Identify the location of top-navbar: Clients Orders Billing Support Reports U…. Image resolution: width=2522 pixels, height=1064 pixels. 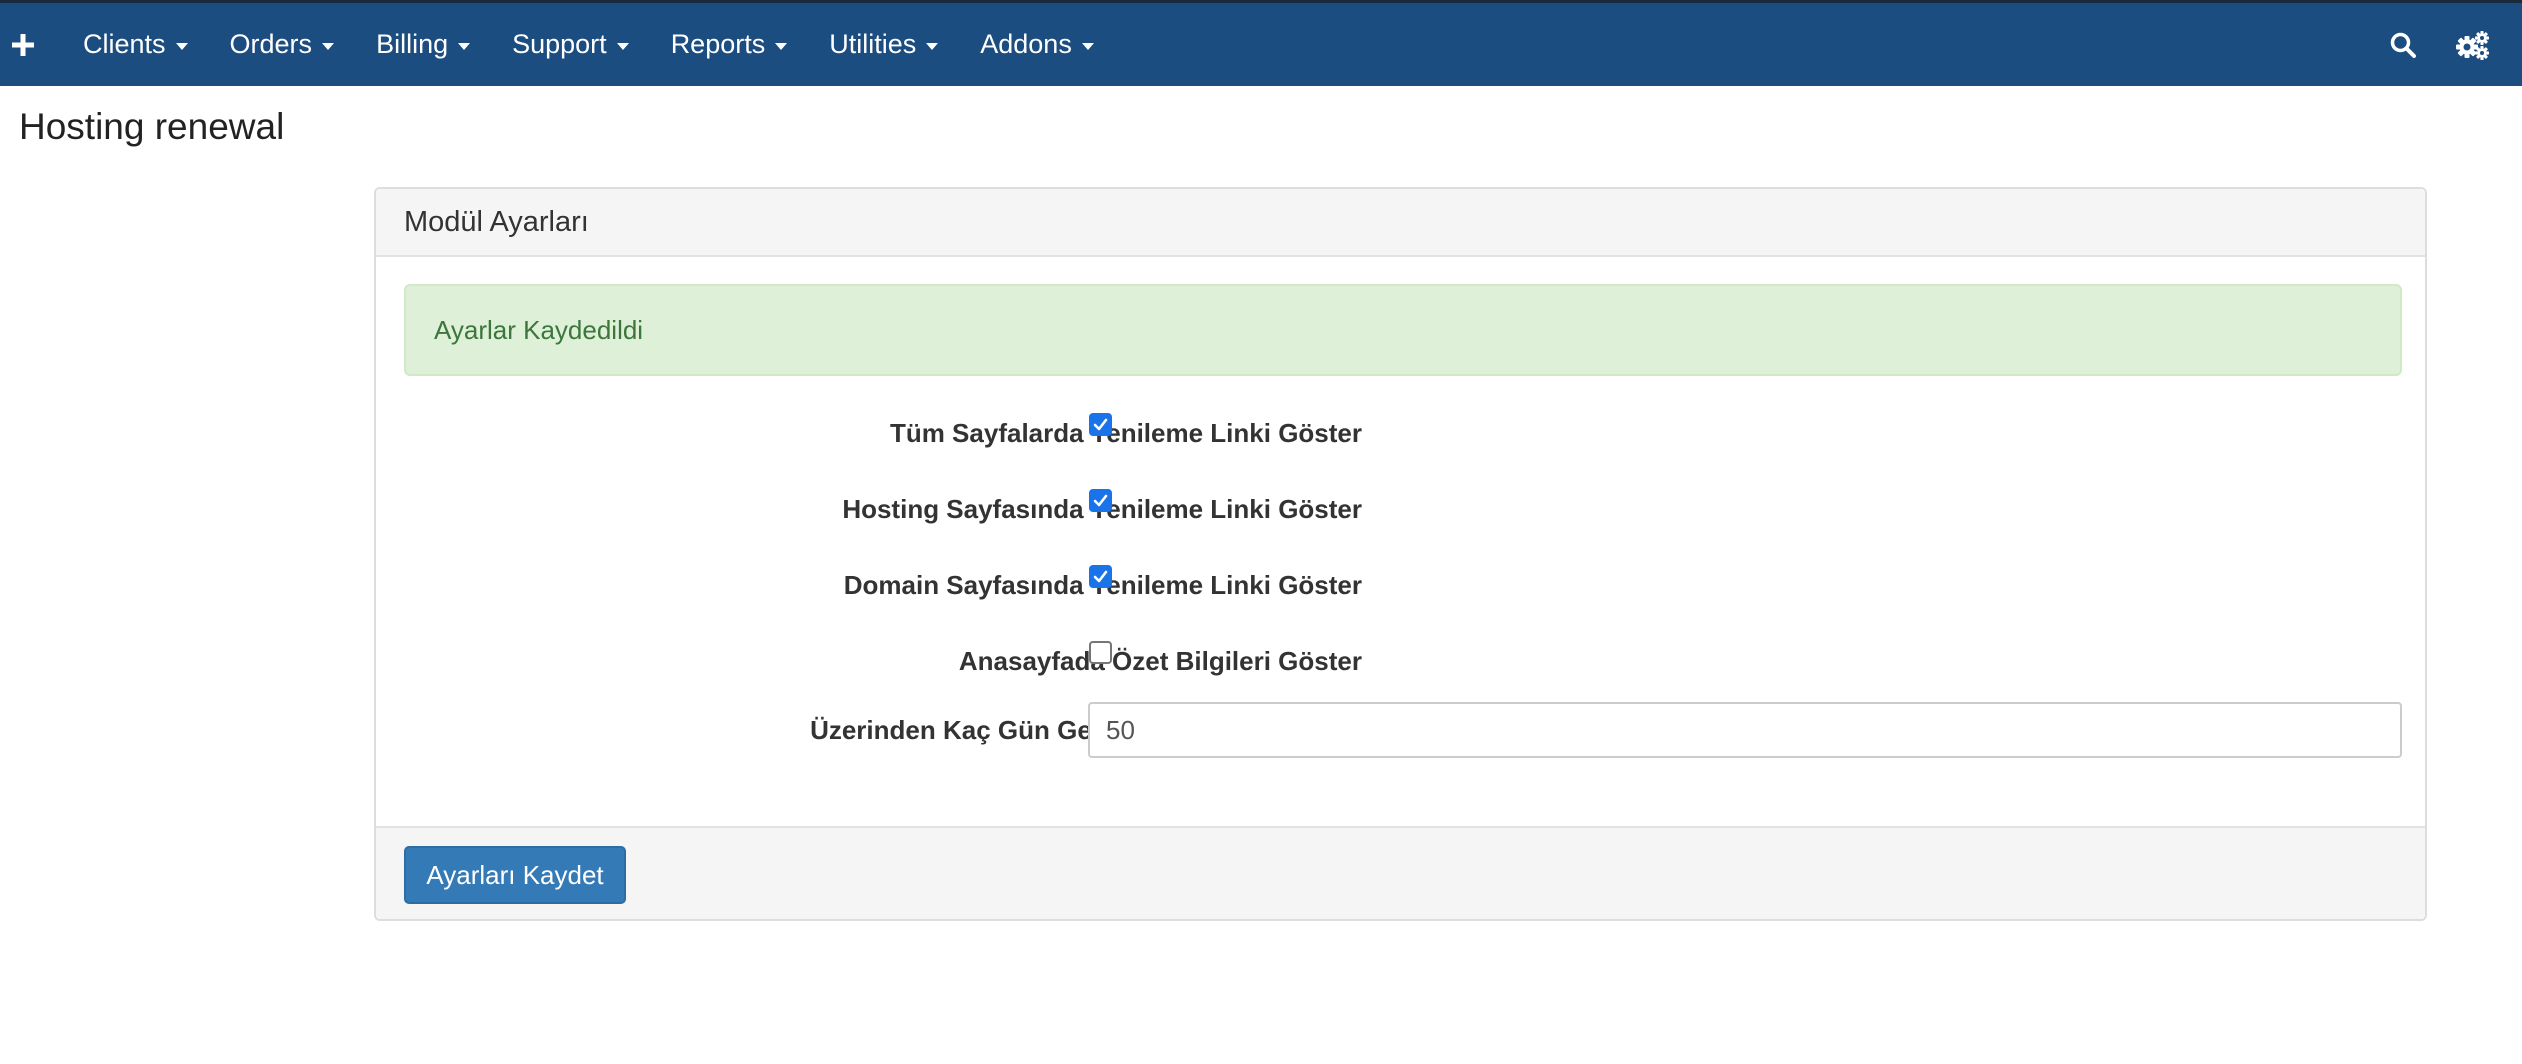
(1261, 43).